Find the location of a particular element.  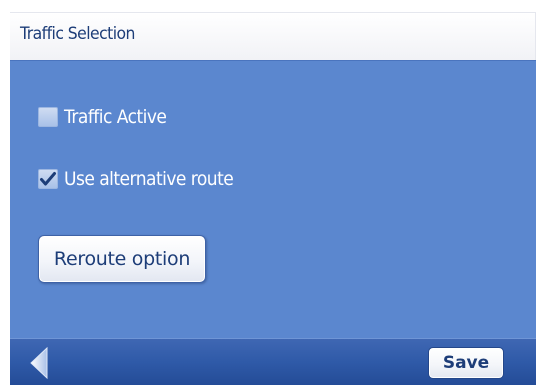

reroute-option-label: Reroute option is located at coordinates (122, 259).